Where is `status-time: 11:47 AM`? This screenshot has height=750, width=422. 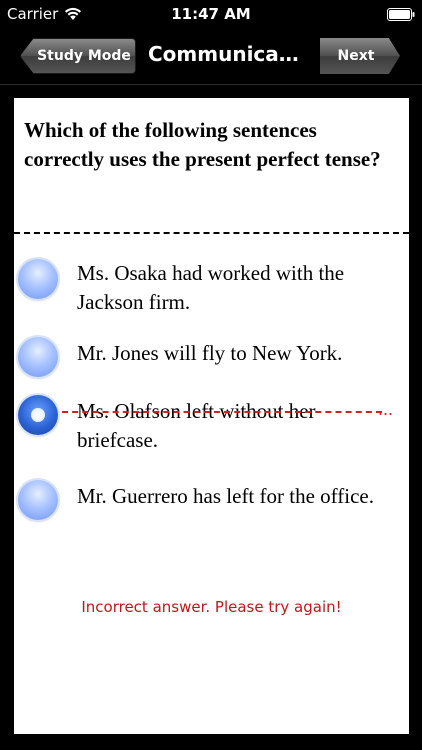 status-time: 11:47 AM is located at coordinates (211, 14).